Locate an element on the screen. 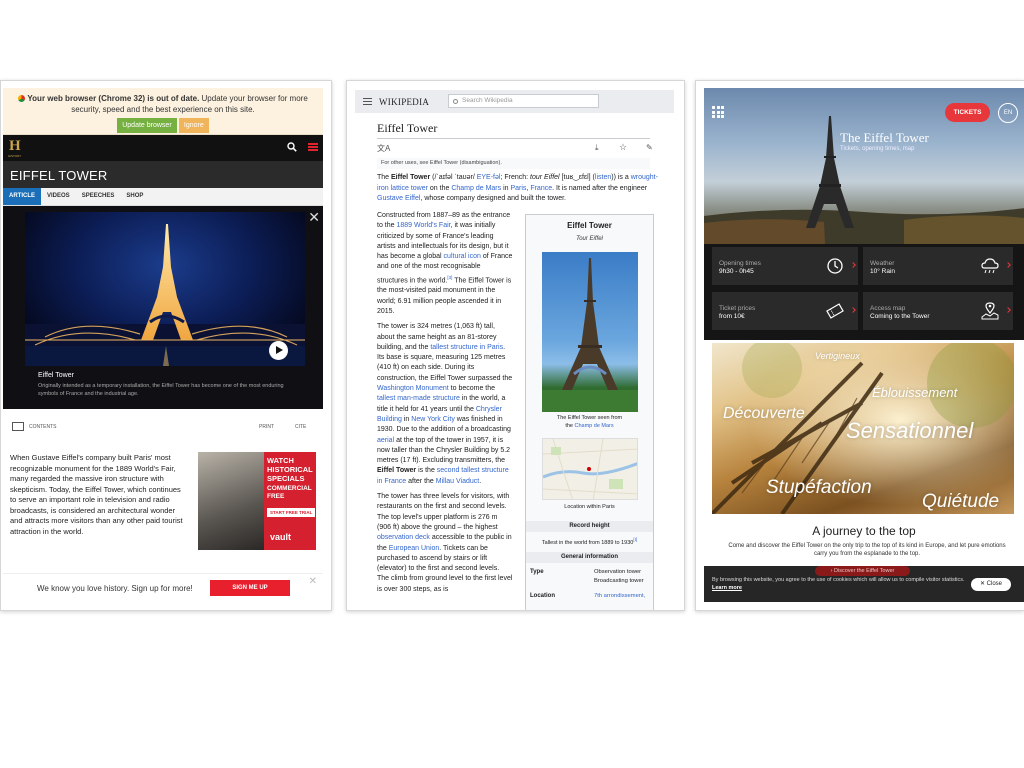 This screenshot has width=1024, height=768. millau-viaduct-link: Millau Viaduct is located at coordinates (457, 481).